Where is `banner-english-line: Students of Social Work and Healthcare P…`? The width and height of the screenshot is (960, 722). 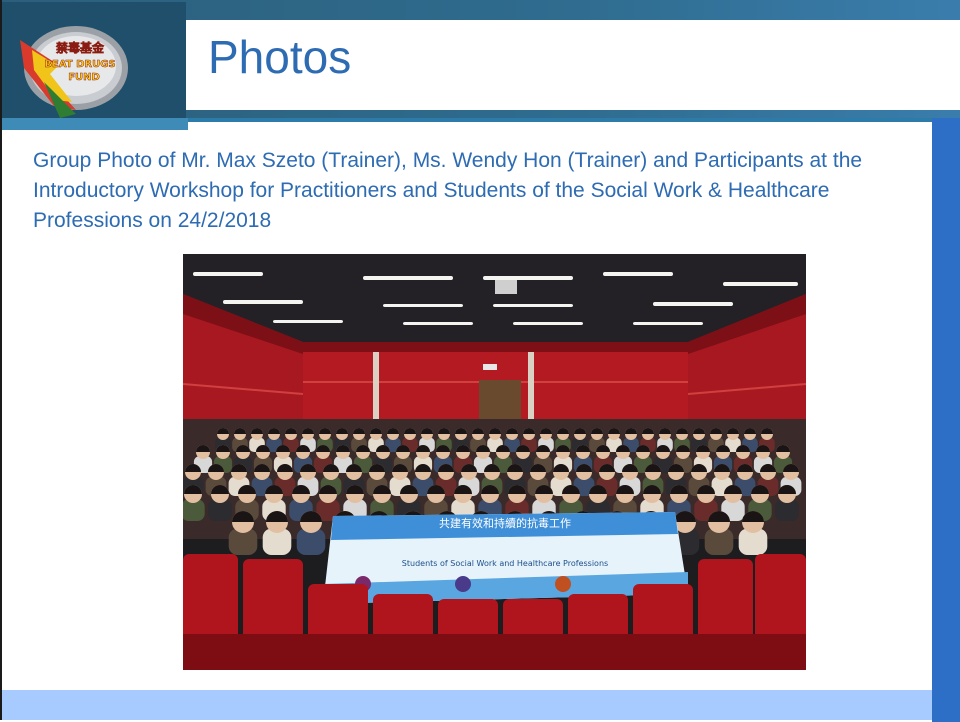
banner-english-line: Students of Social Work and Healthcare P… is located at coordinates (505, 563).